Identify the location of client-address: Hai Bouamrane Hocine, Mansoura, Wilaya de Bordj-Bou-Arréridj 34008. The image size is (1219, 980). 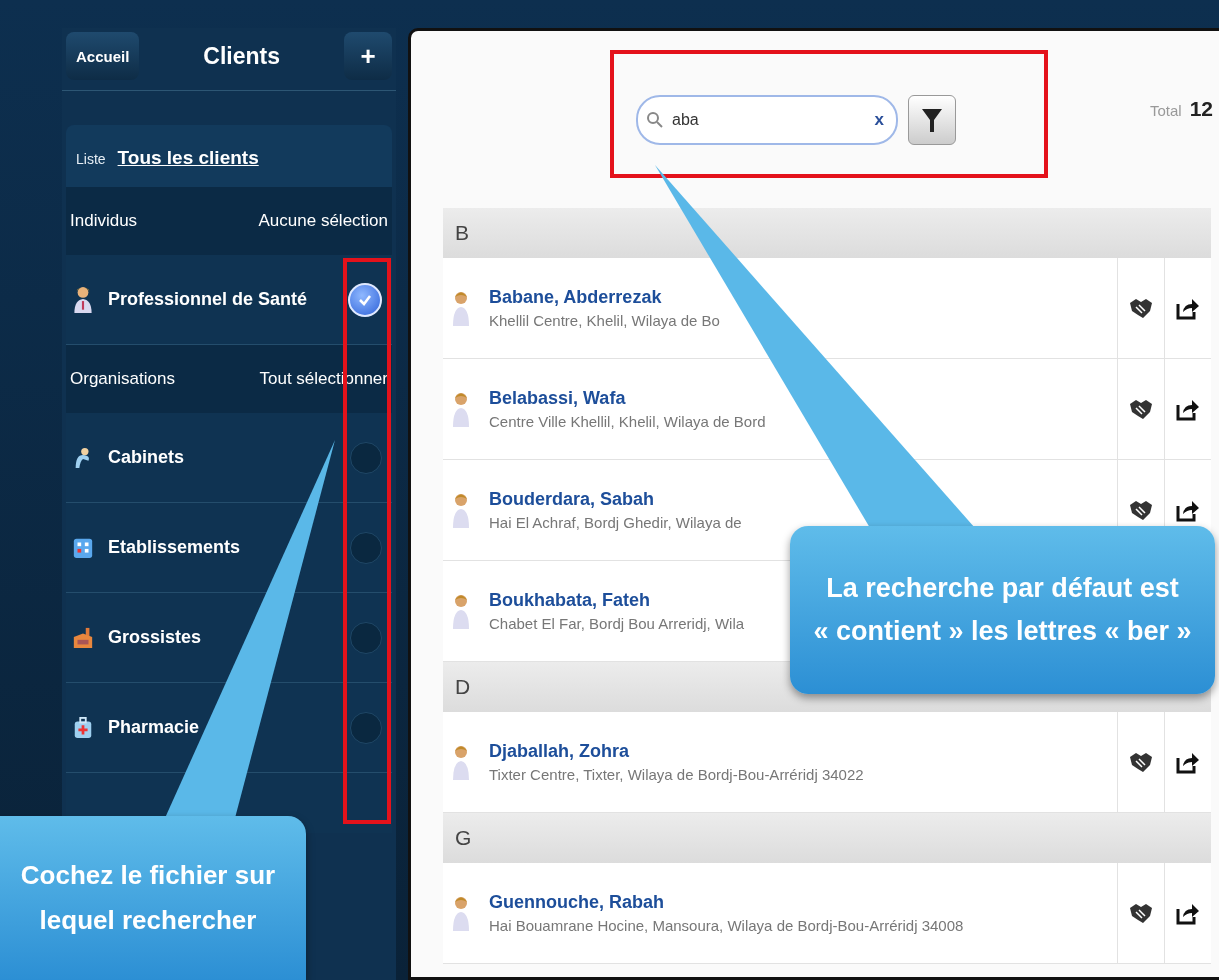
(726, 925).